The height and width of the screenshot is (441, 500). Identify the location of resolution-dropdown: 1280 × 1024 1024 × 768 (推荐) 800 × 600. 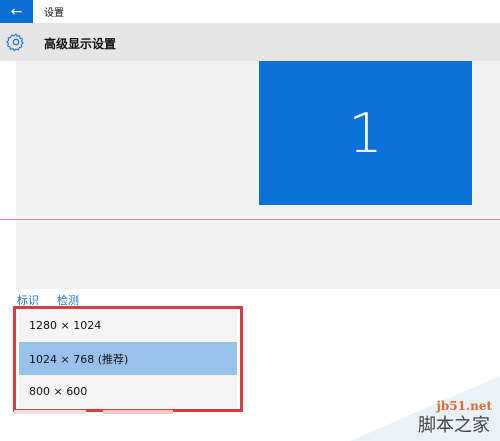
(128, 359).